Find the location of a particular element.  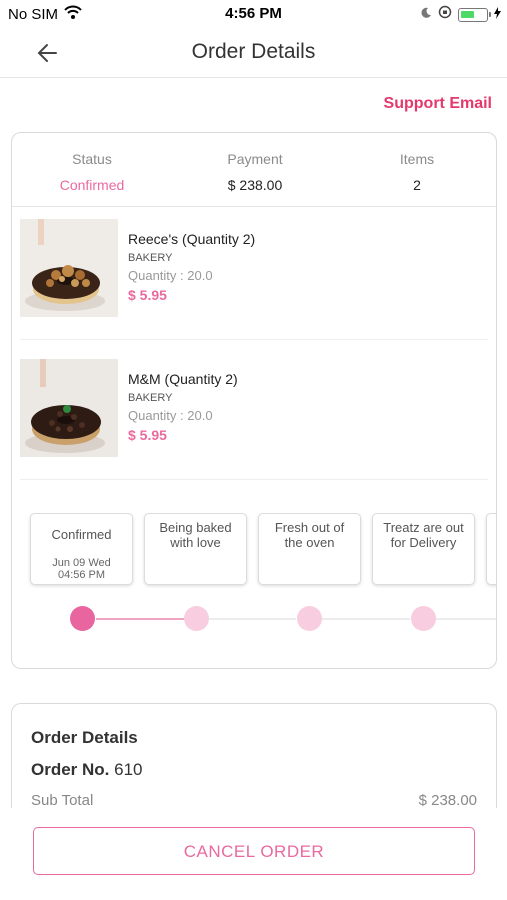

subtotal-label: Sub Total is located at coordinates (62, 800).